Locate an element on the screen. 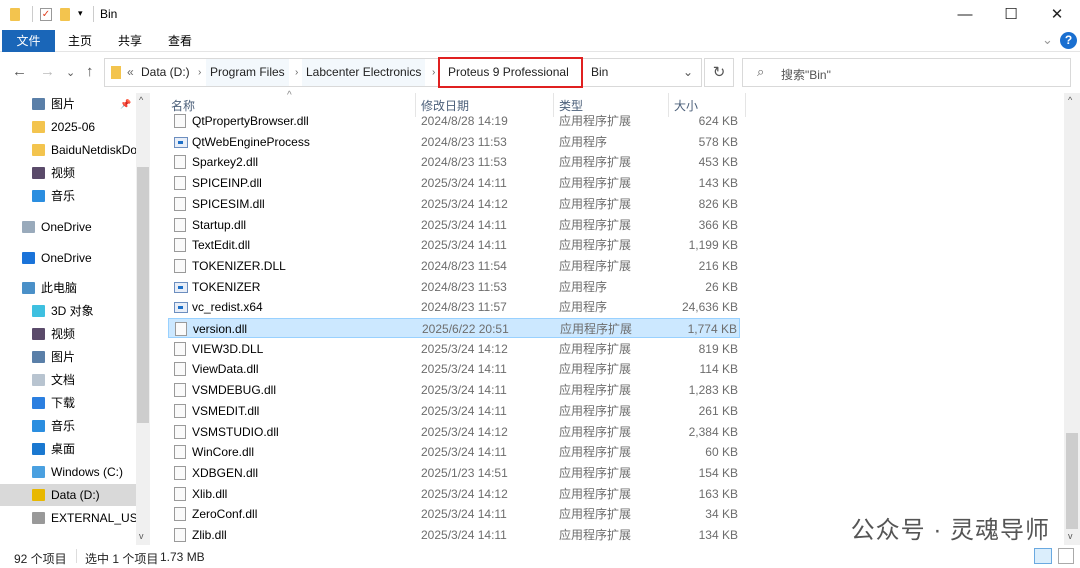  file-date: 2025/3/24 14:12 is located at coordinates (464, 493).